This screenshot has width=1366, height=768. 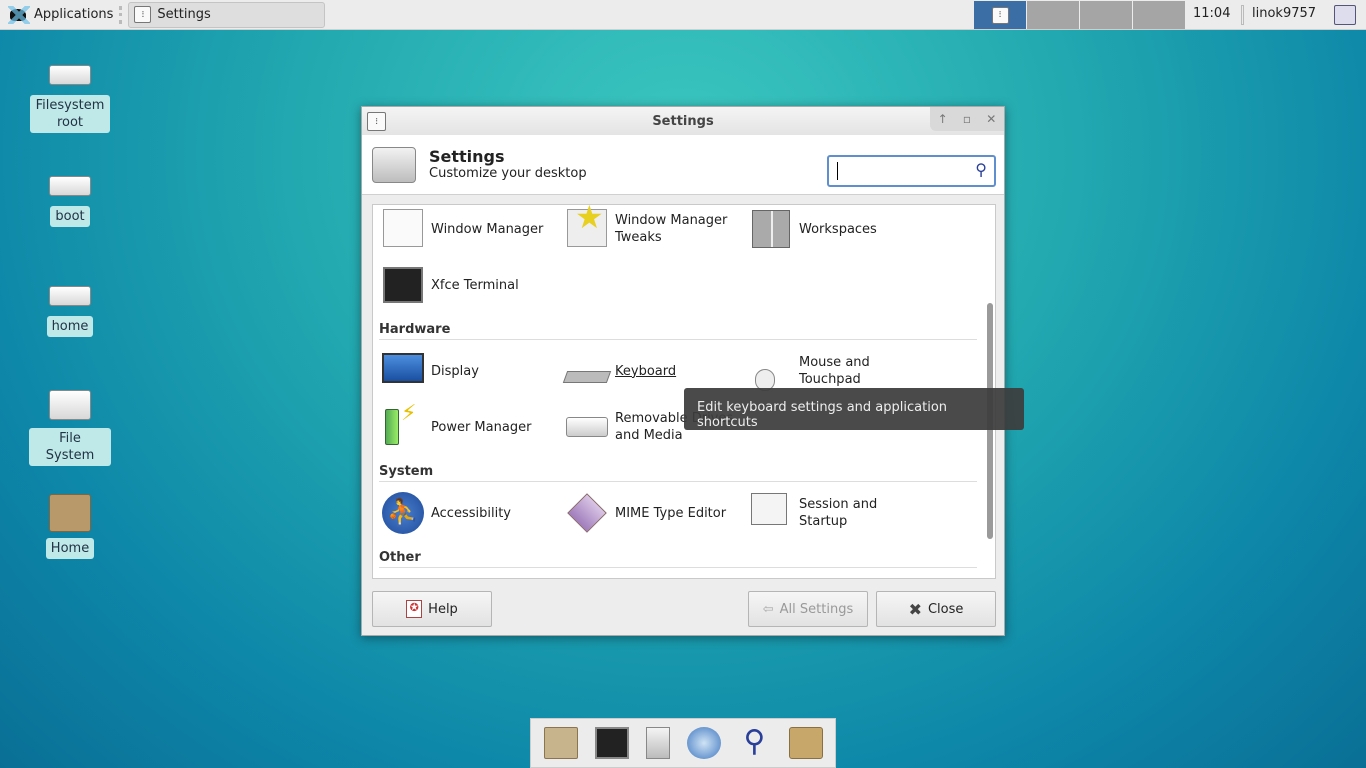 I want to click on item-window-manager: Window Manager, so click(x=462, y=229).